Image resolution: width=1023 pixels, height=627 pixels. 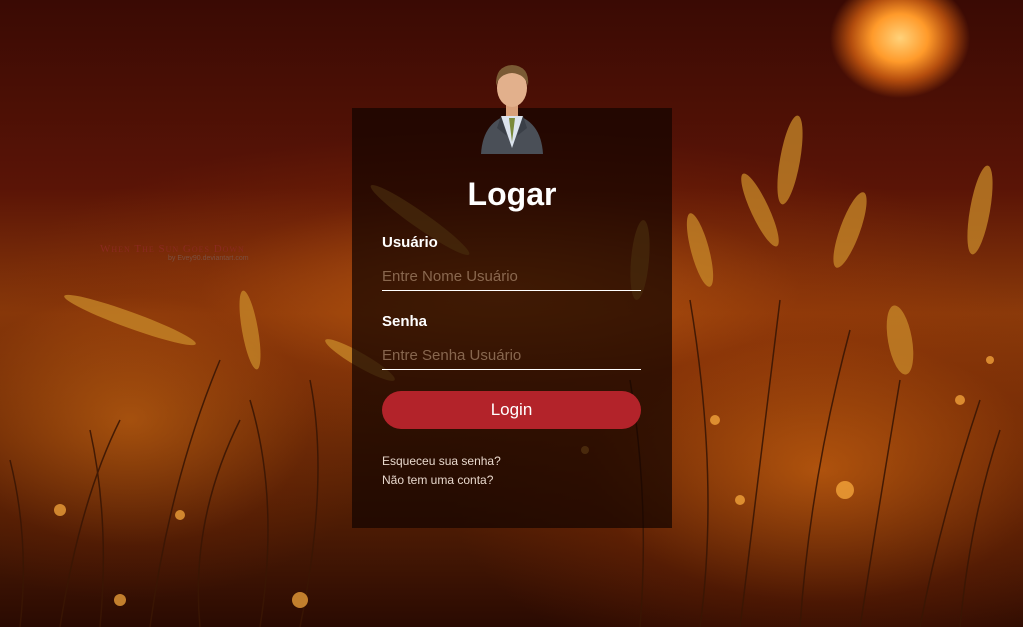 What do you see at coordinates (511, 276) in the screenshot?
I see `username-input` at bounding box center [511, 276].